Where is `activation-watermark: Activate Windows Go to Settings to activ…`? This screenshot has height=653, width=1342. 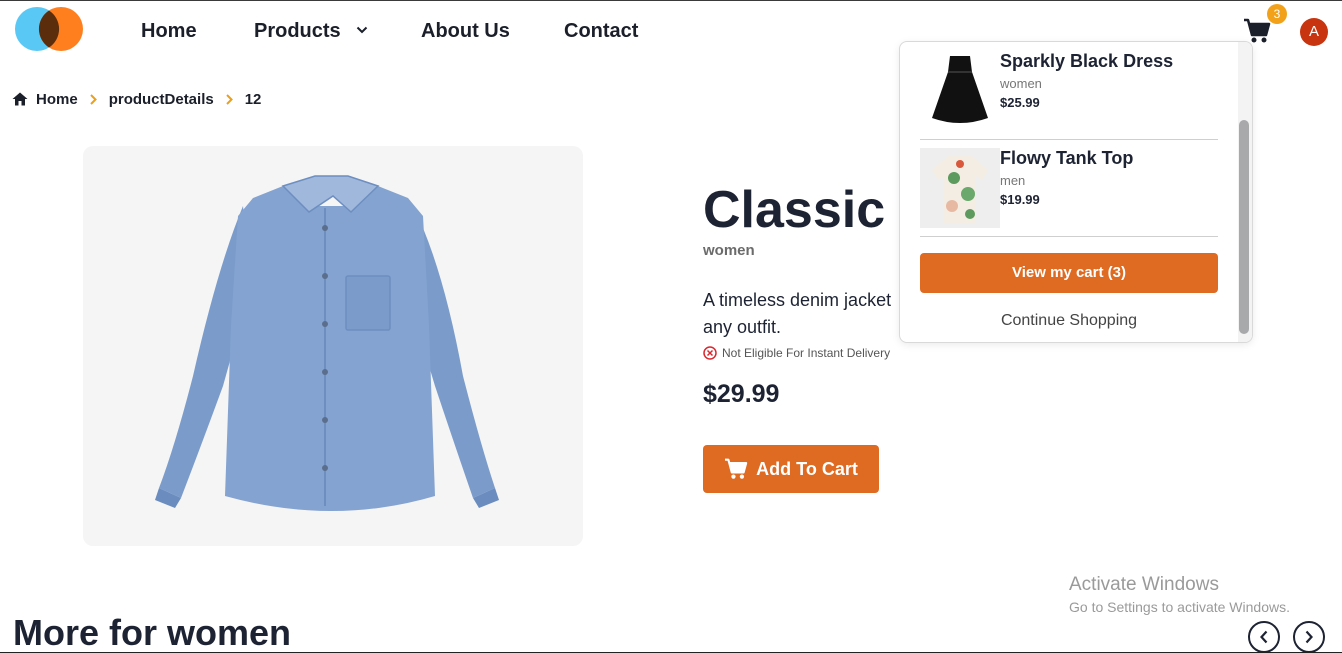 activation-watermark: Activate Windows Go to Settings to activ… is located at coordinates (1179, 594).